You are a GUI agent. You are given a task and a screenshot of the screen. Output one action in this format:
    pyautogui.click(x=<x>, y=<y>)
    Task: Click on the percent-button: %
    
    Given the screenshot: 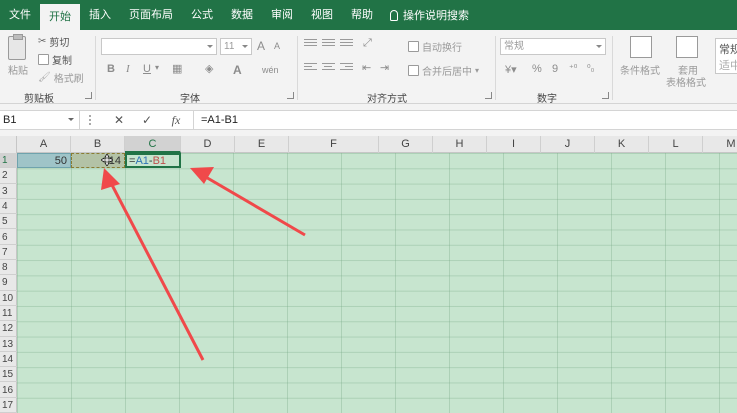 What is the action you would take?
    pyautogui.click(x=537, y=69)
    